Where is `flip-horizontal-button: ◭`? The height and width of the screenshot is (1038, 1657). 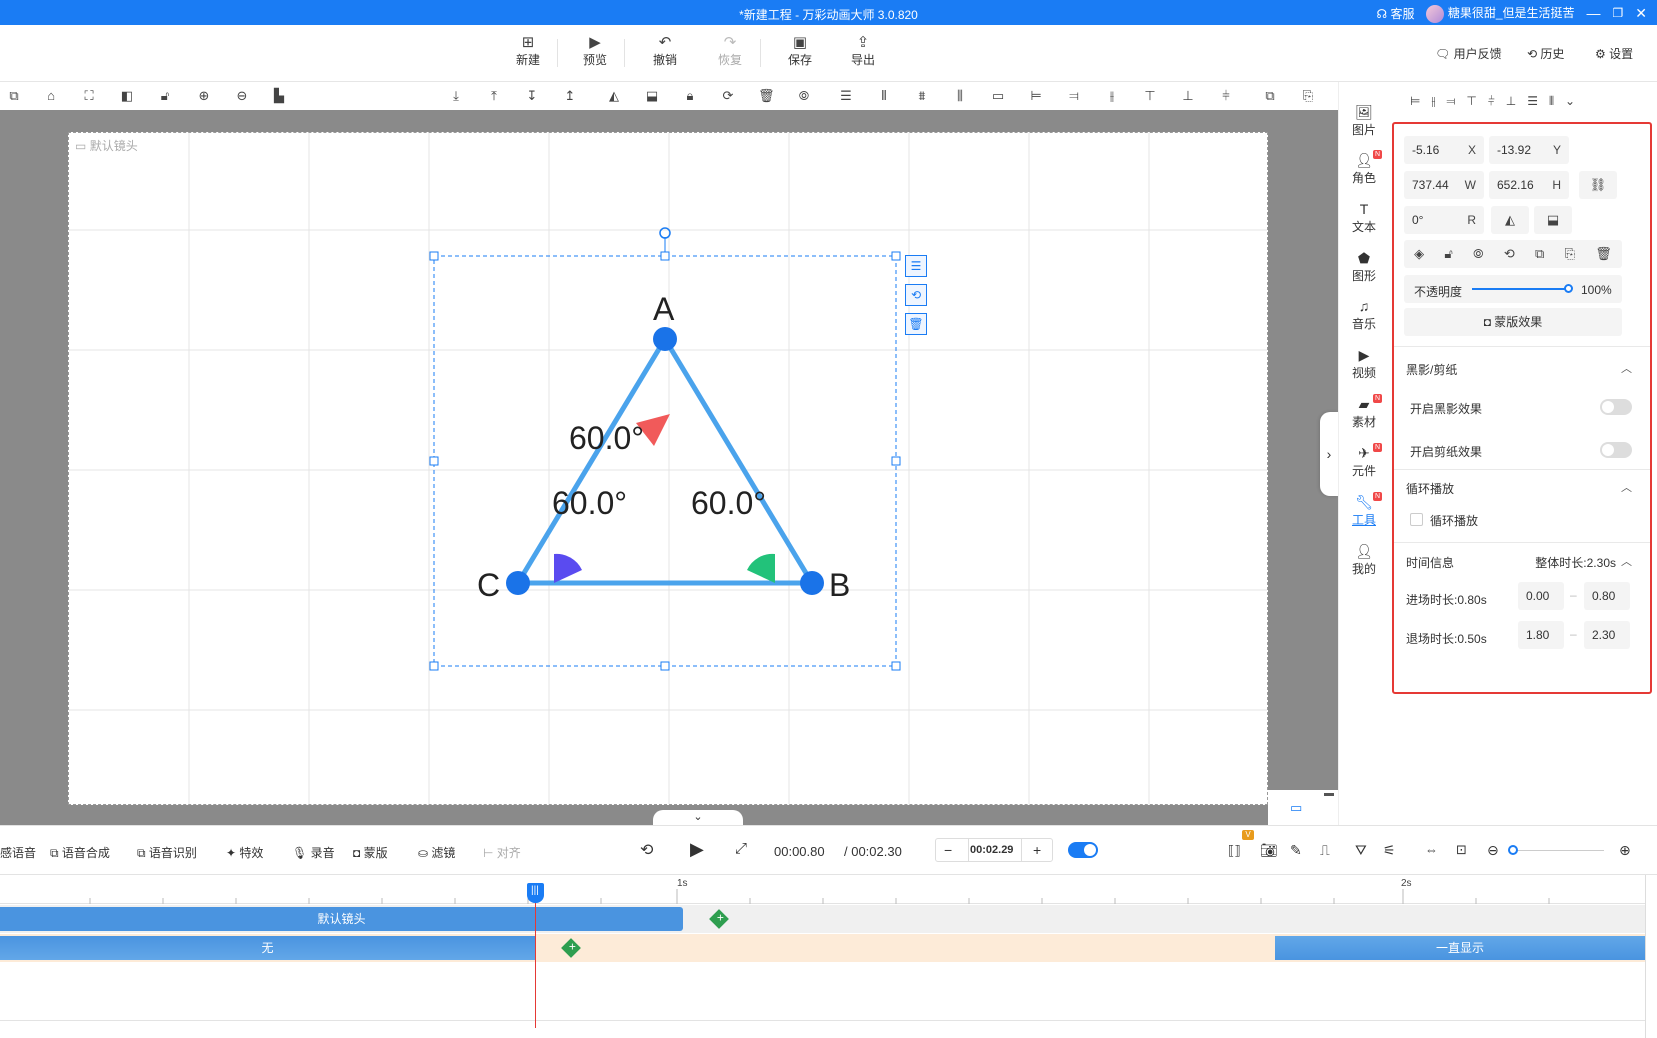
flip-horizontal-button: ◭ is located at coordinates (1510, 220).